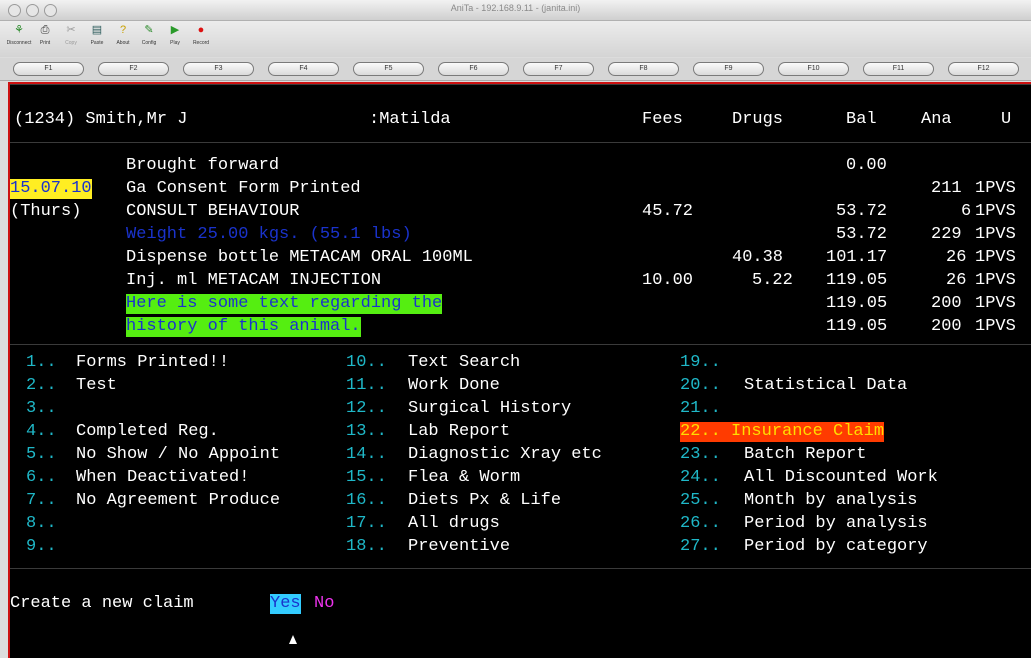 The image size is (1031, 658). Describe the element at coordinates (983, 69) in the screenshot. I see `f12-key: F12` at that location.